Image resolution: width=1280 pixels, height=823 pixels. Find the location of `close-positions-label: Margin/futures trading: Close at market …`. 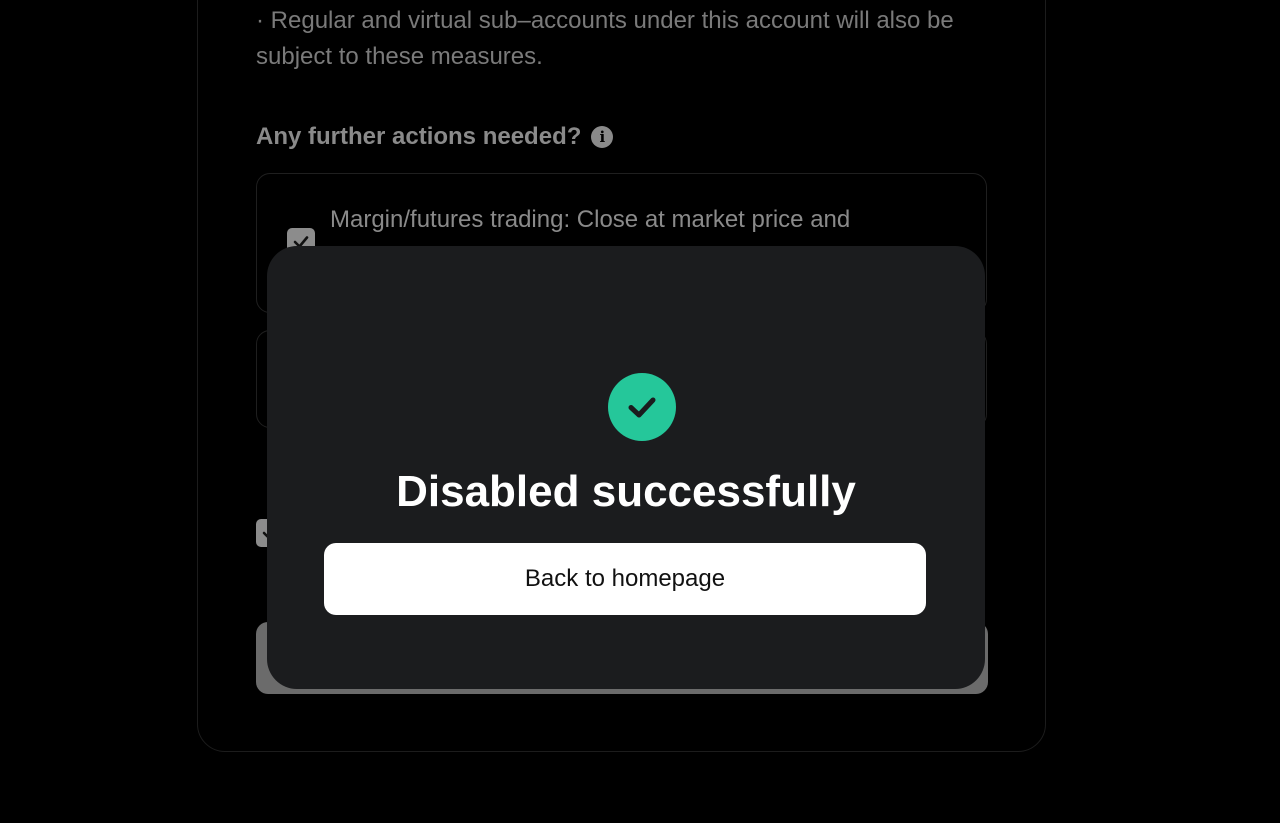

close-positions-label: Margin/futures trading: Close at market … is located at coordinates (590, 219).